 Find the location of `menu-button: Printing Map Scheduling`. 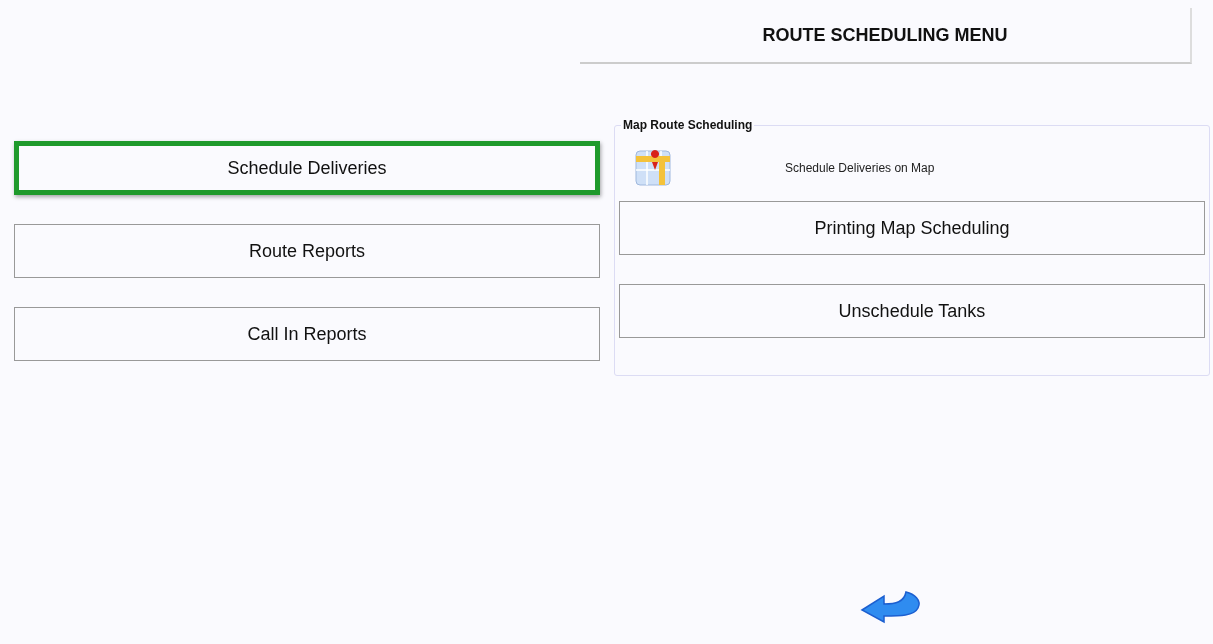

menu-button: Printing Map Scheduling is located at coordinates (912, 228).